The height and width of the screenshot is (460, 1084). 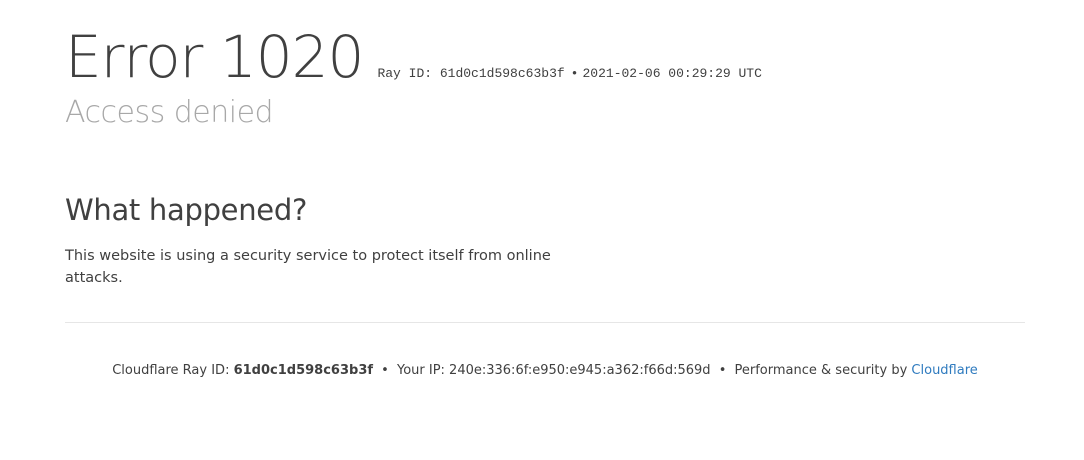 I want to click on cloudflare-link: Cloudflare, so click(x=944, y=370).